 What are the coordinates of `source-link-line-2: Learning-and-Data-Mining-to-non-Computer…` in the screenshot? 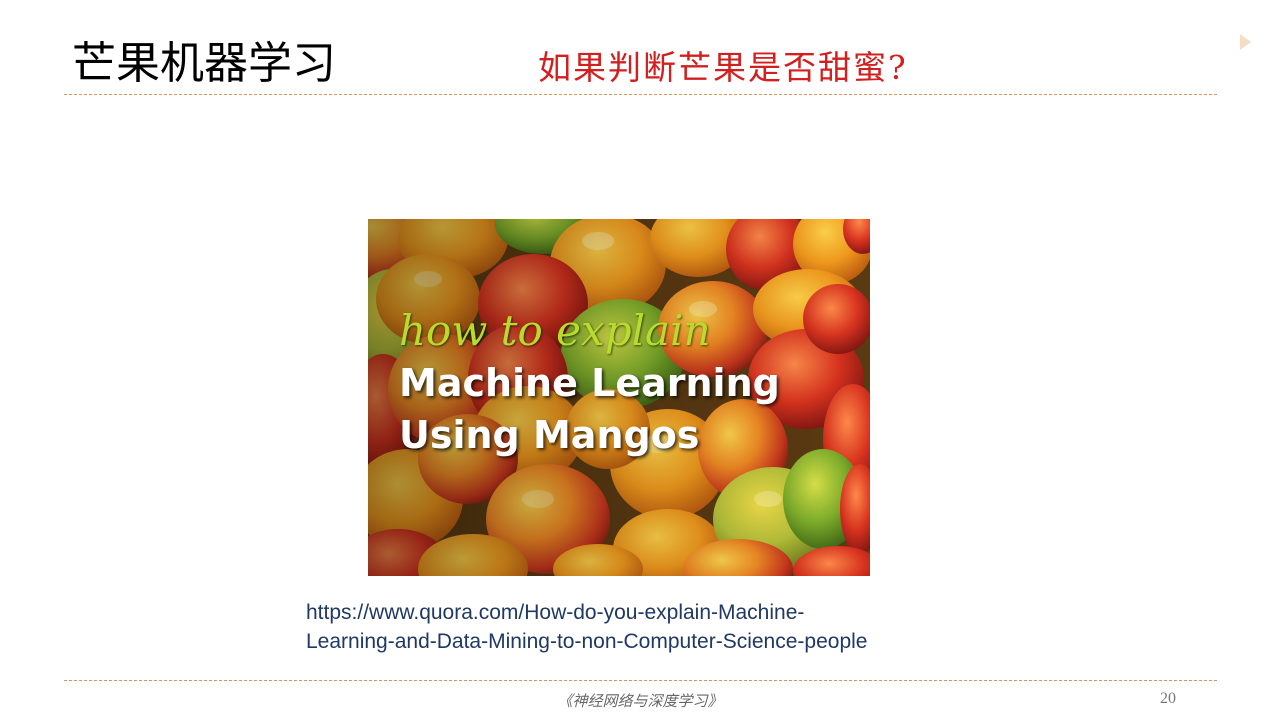 It's located at (586, 641).